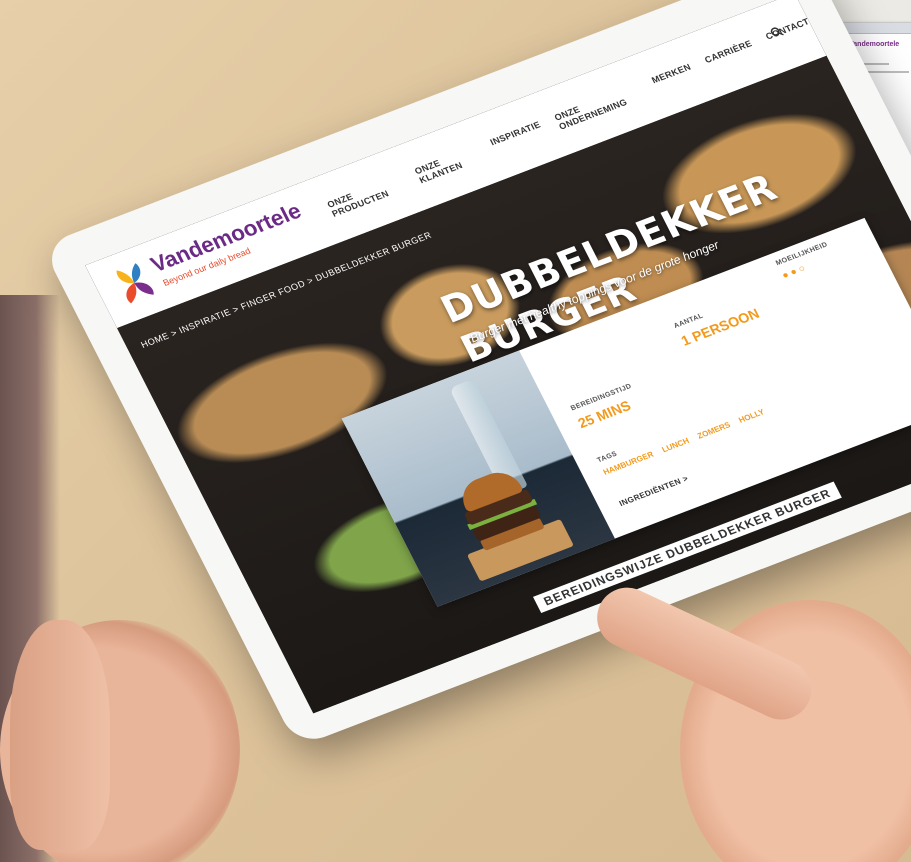 This screenshot has width=911, height=862. Describe the element at coordinates (751, 416) in the screenshot. I see `tag-link: HOLLY` at that location.